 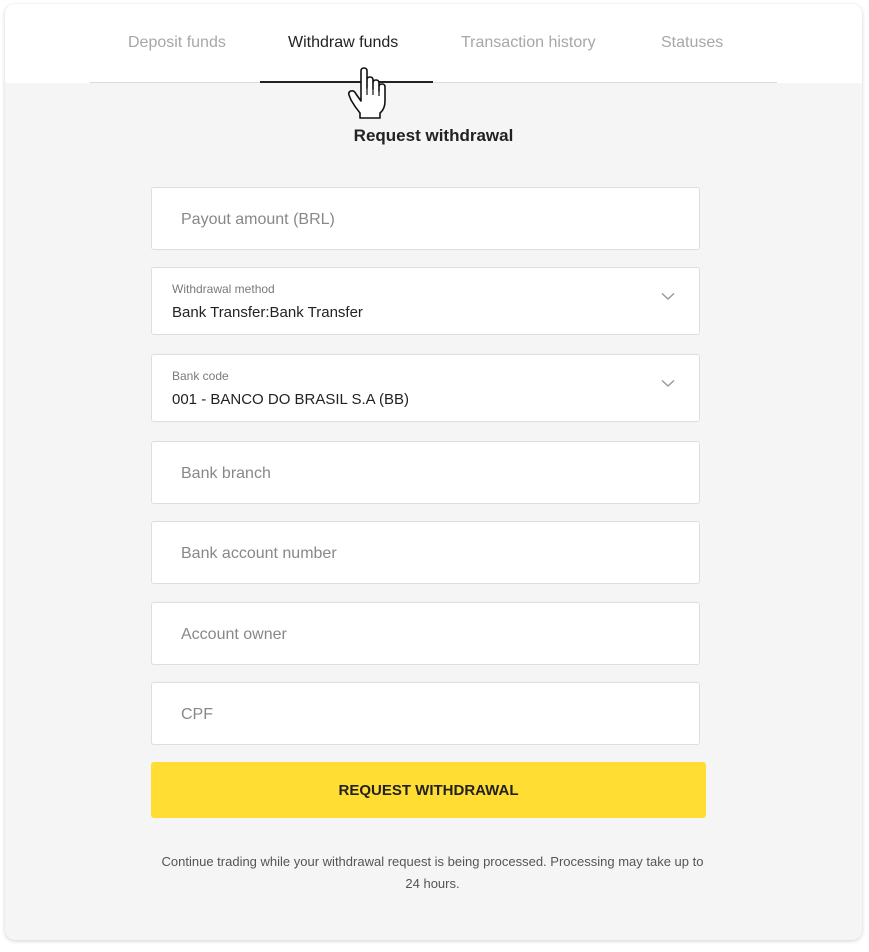 I want to click on bank-code-value: 001 - BANCO DO BRASIL S.A (BB), so click(x=291, y=399).